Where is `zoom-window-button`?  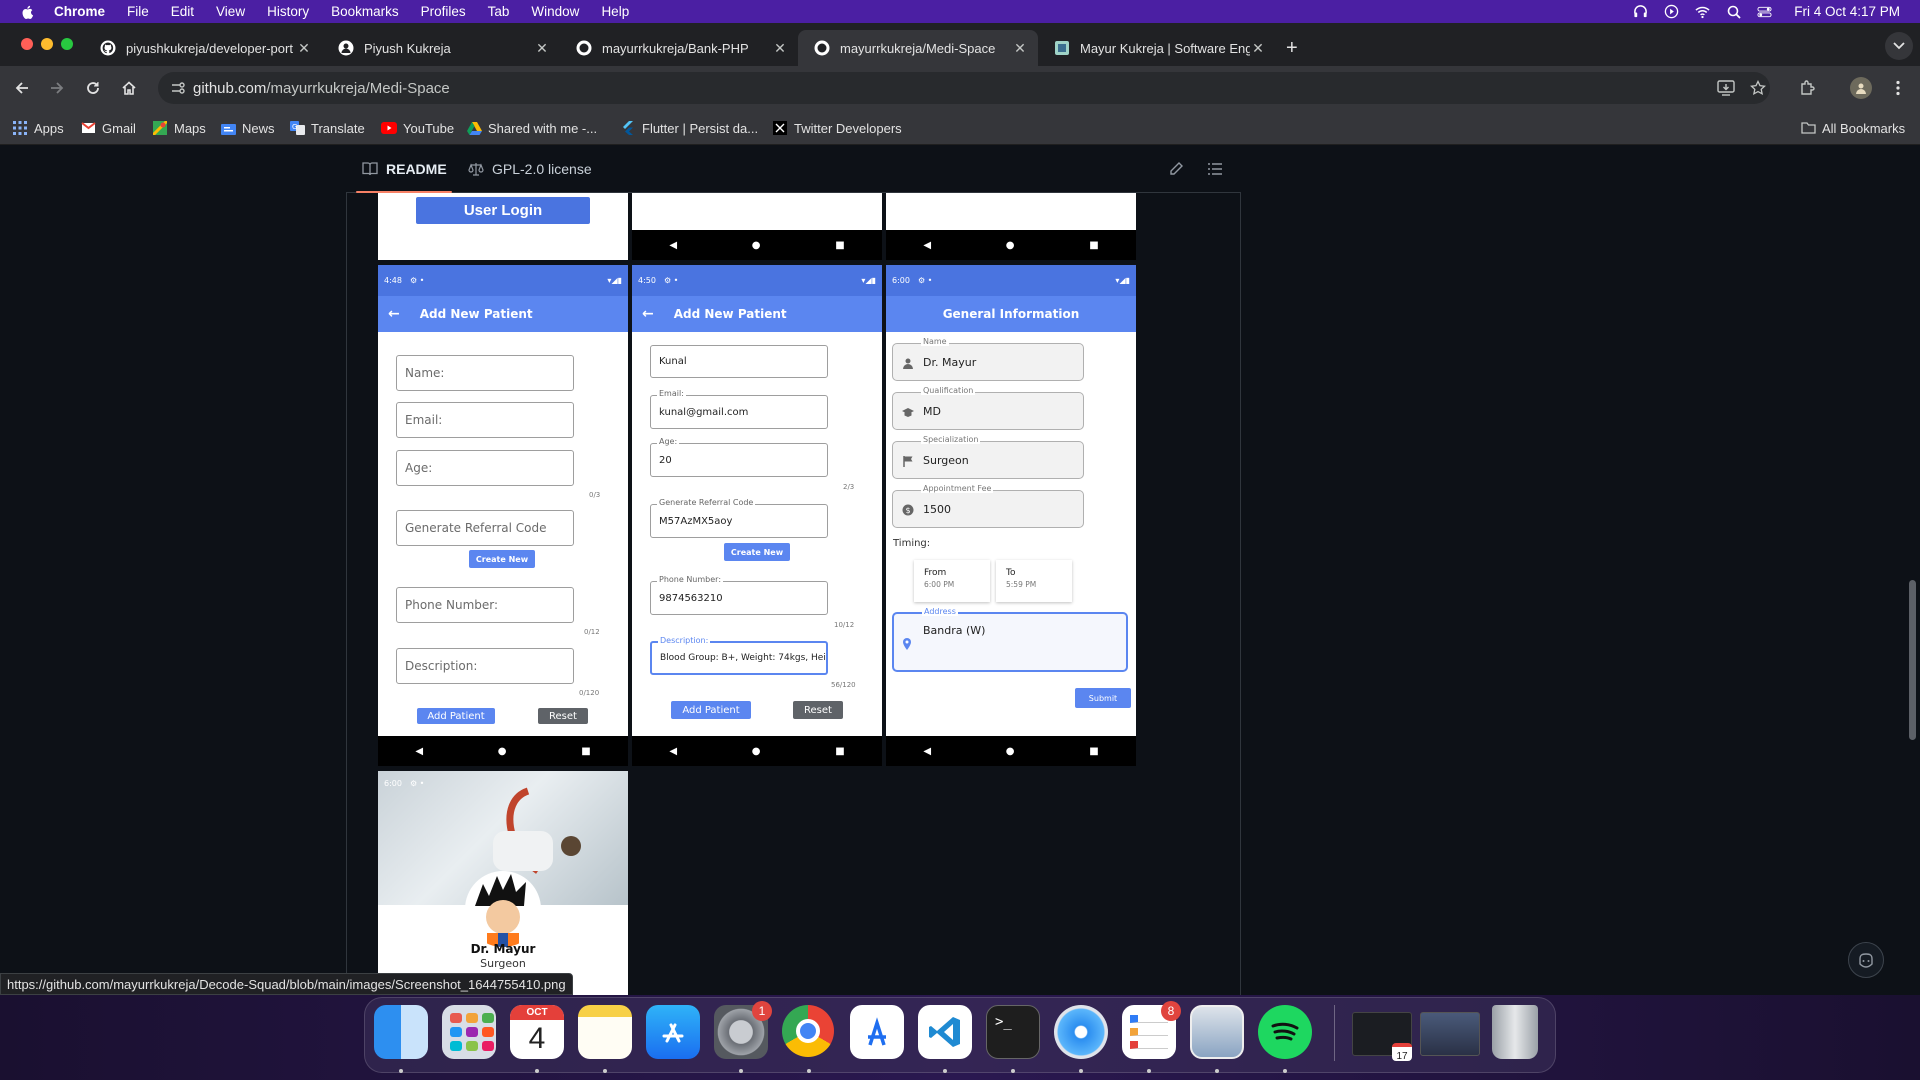 zoom-window-button is located at coordinates (67, 44).